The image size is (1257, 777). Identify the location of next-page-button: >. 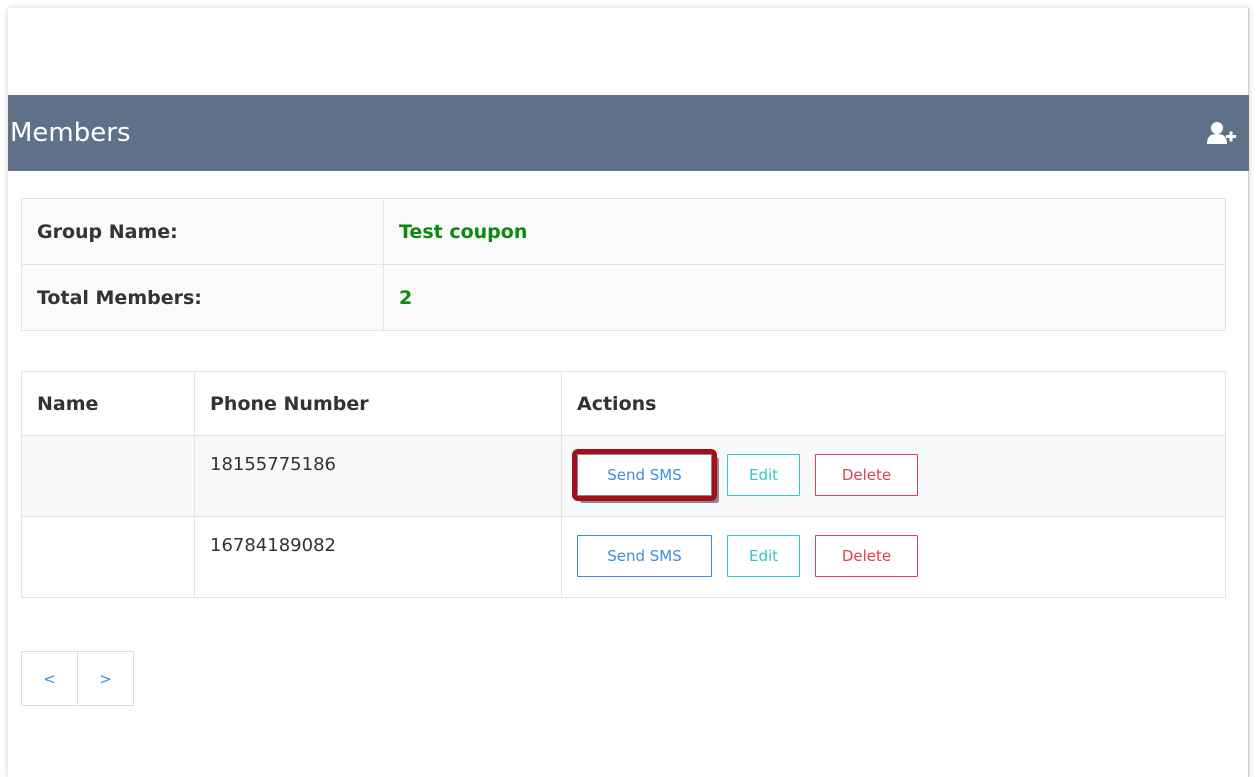
(105, 678).